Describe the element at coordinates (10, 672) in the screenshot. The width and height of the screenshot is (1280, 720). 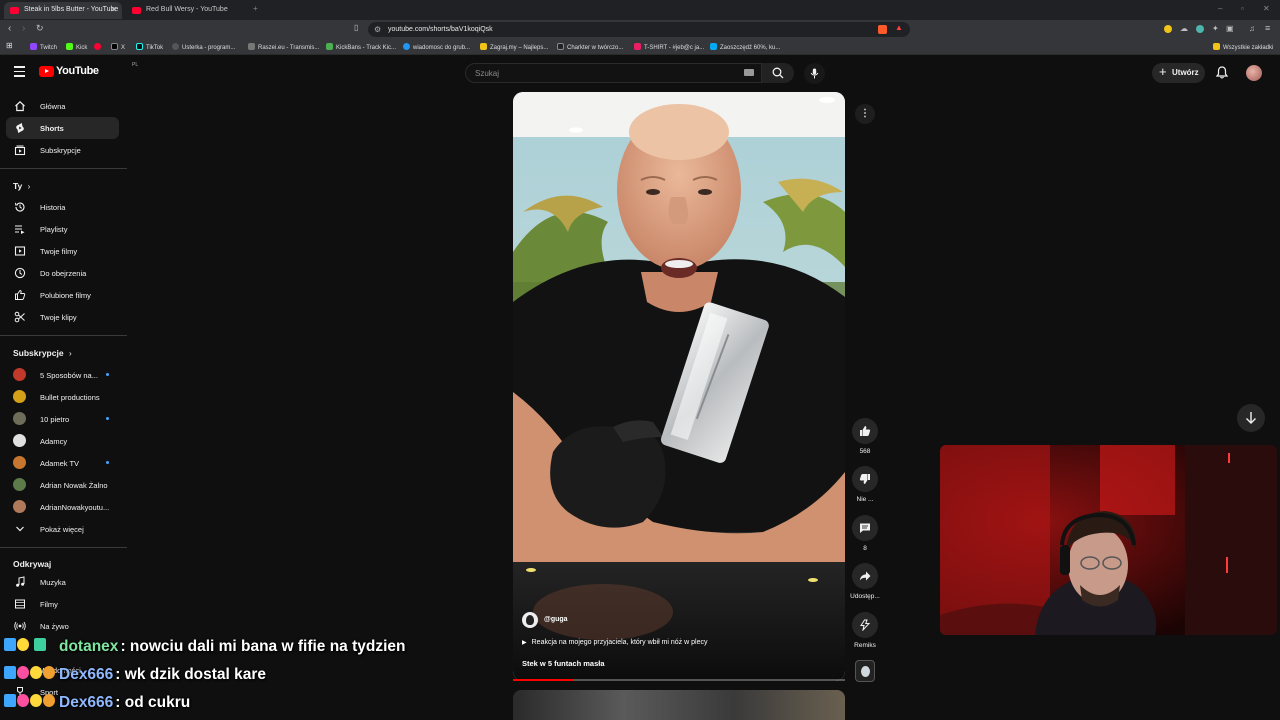
I see `tools-badge-icon` at that location.